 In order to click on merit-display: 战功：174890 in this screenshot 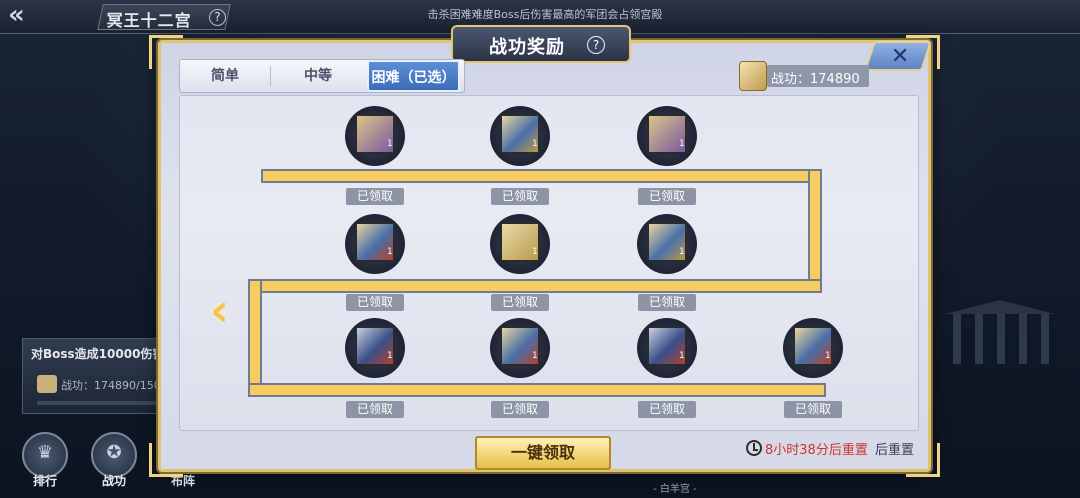, I will do `click(818, 76)`.